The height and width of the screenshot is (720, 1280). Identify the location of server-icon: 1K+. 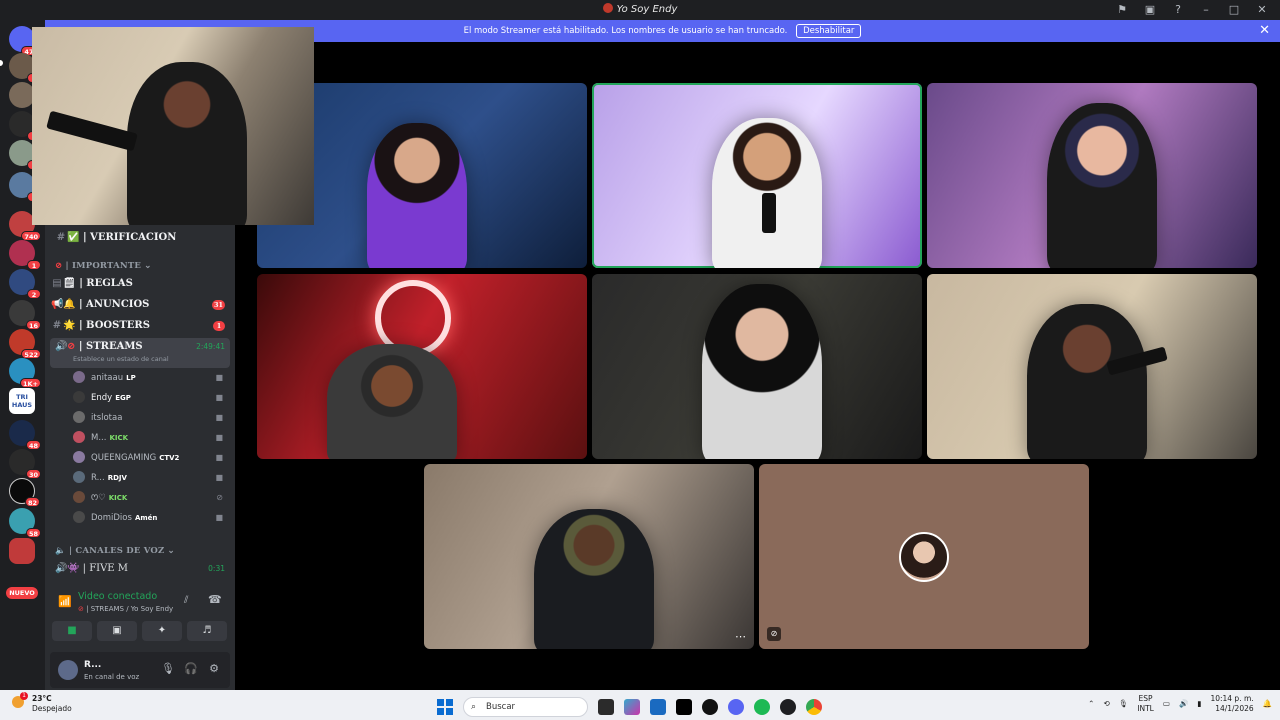
(25, 373).